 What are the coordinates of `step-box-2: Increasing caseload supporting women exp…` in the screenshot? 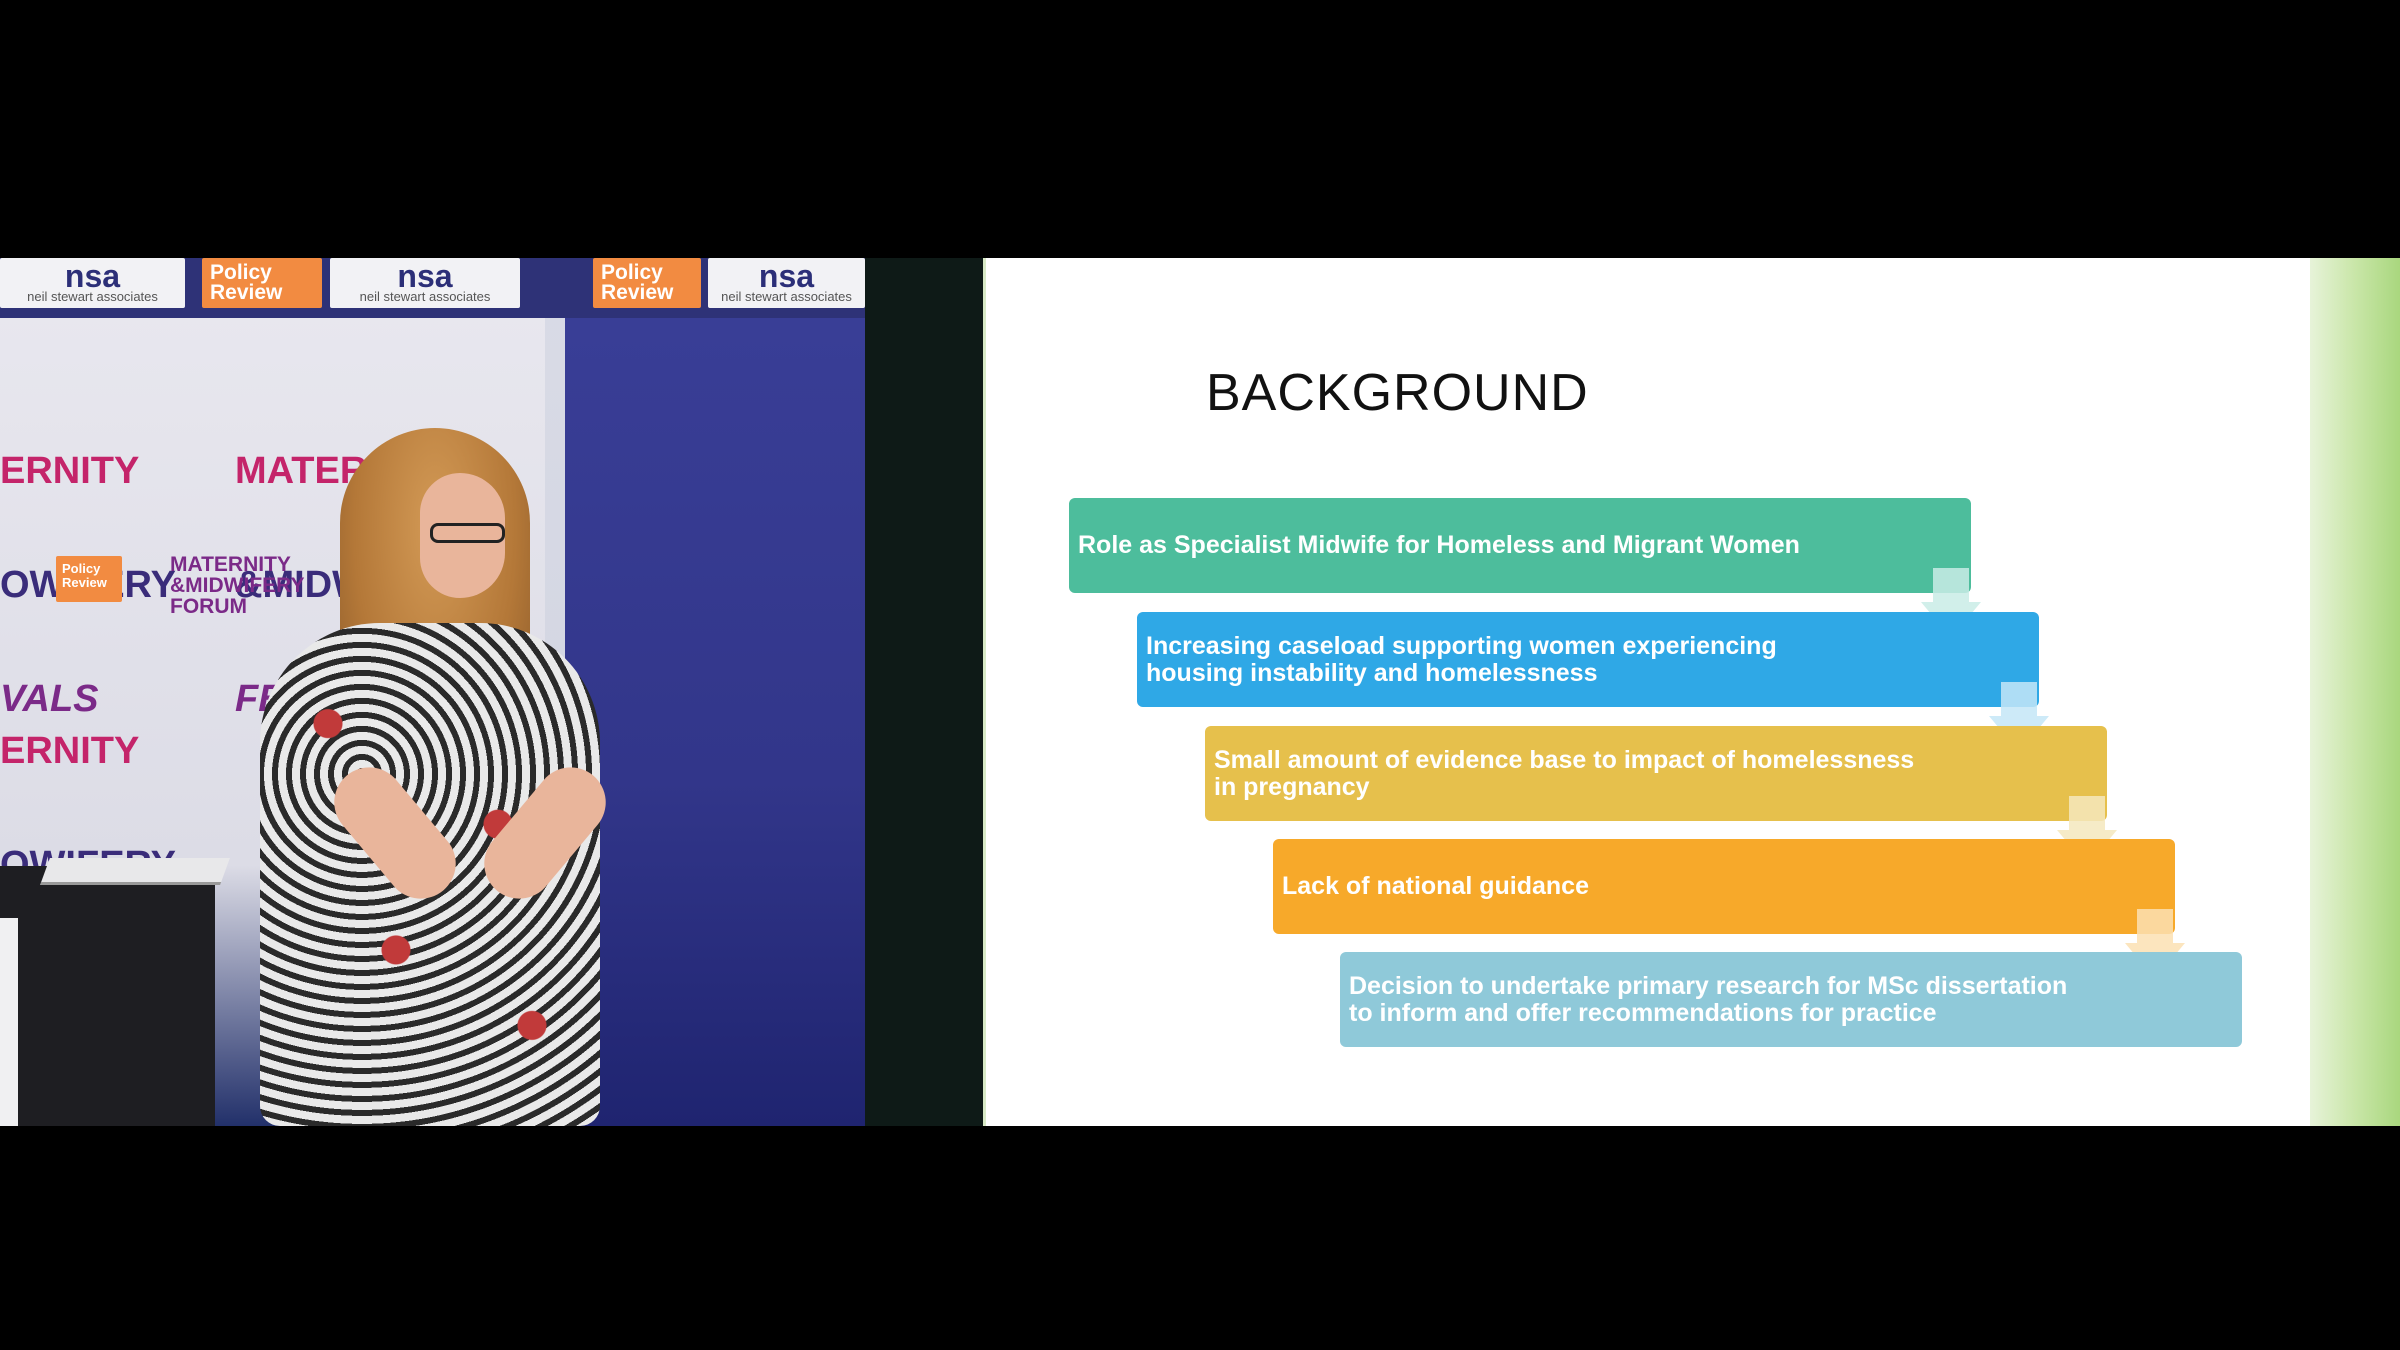 It's located at (1588, 659).